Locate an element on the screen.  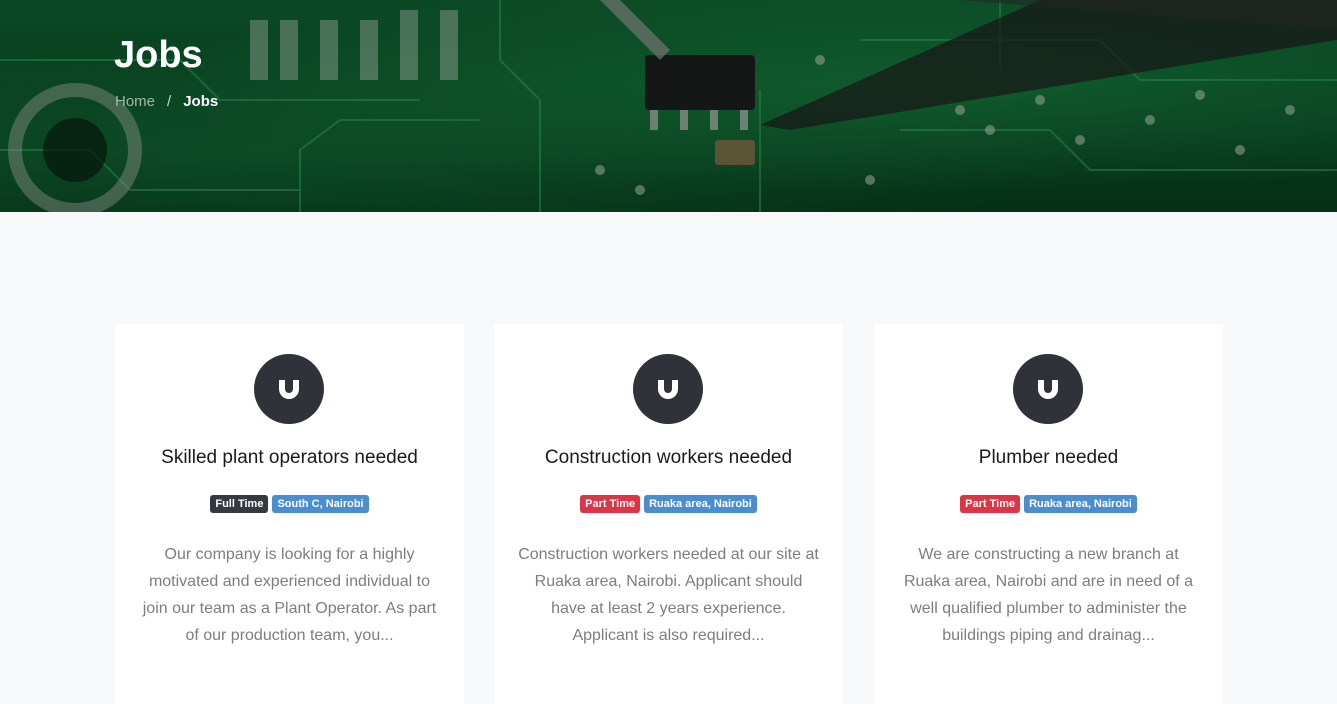
job-title: Construction workers needed is located at coordinates (668, 458).